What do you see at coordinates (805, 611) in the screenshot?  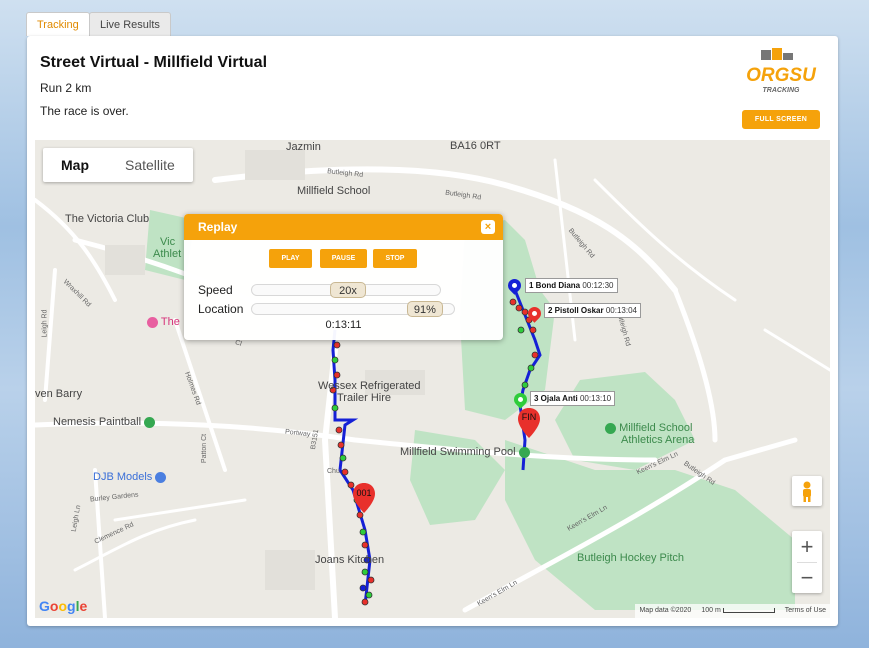 I see `terms-link: Terms of Use` at bounding box center [805, 611].